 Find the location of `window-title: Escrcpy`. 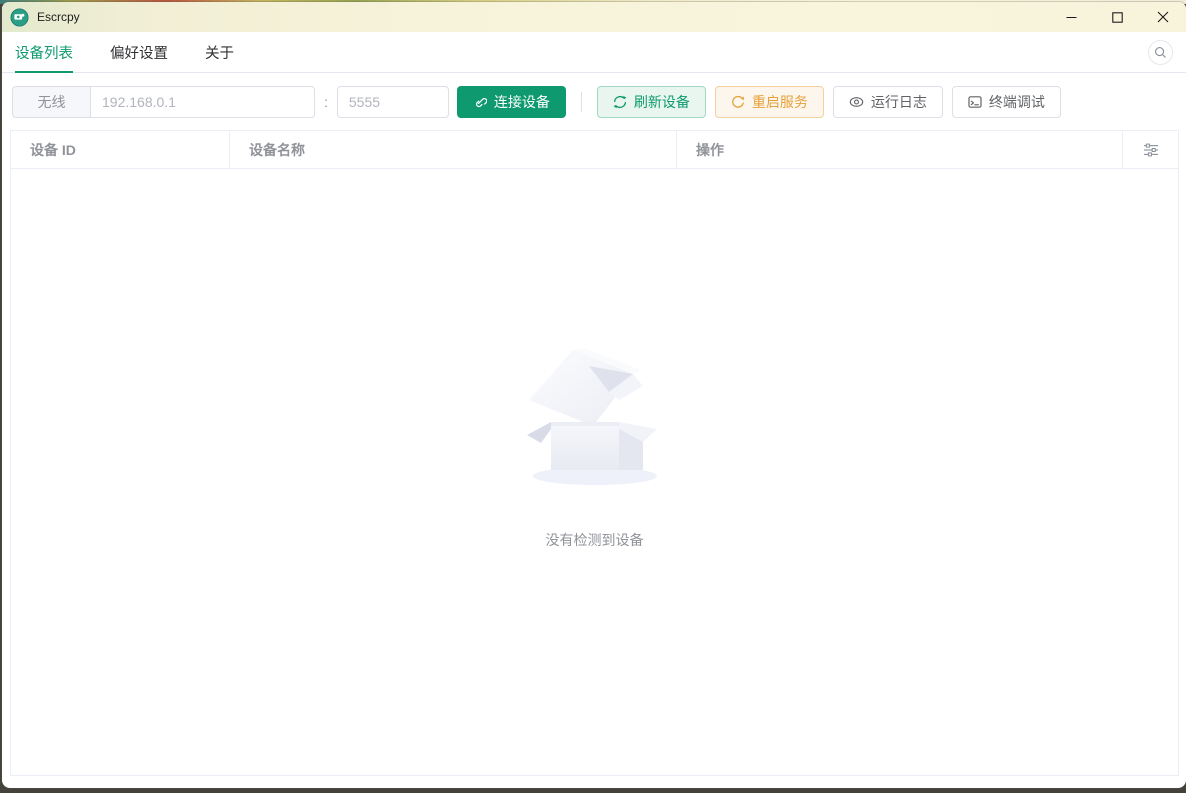

window-title: Escrcpy is located at coordinates (58, 17).